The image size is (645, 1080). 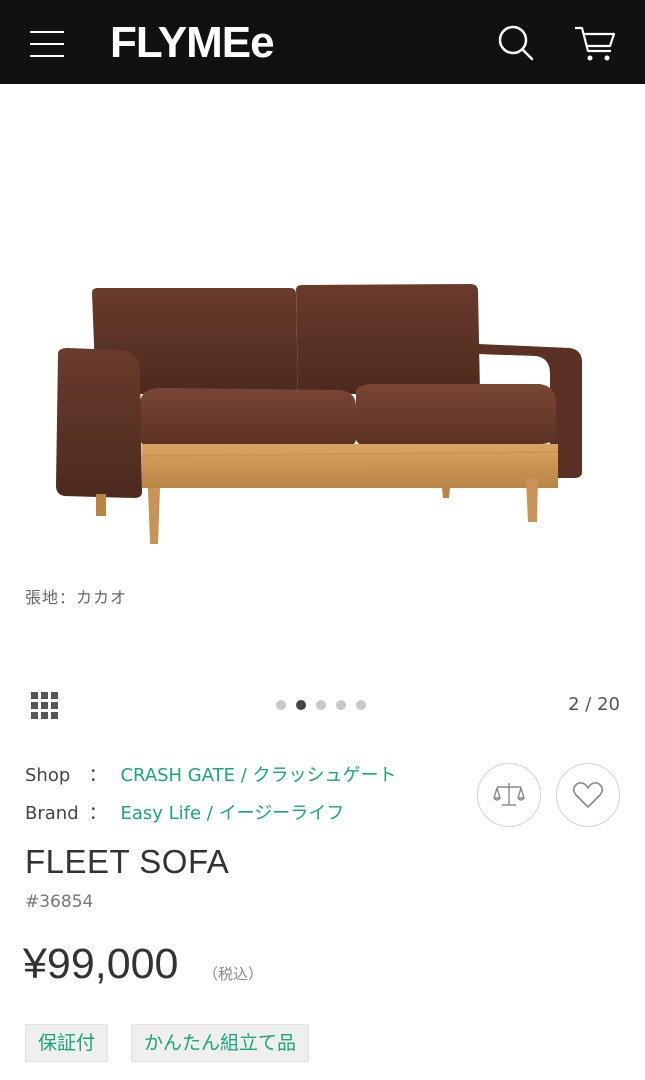 I want to click on tax-note: （税込）, so click(x=233, y=974).